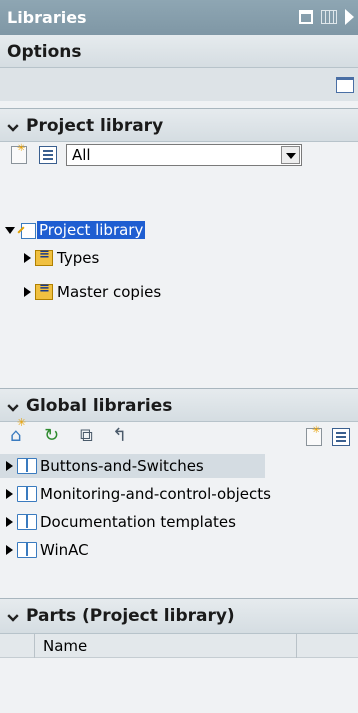 Image resolution: width=358 pixels, height=713 pixels. I want to click on title-bar-buttons, so click(326, 17).